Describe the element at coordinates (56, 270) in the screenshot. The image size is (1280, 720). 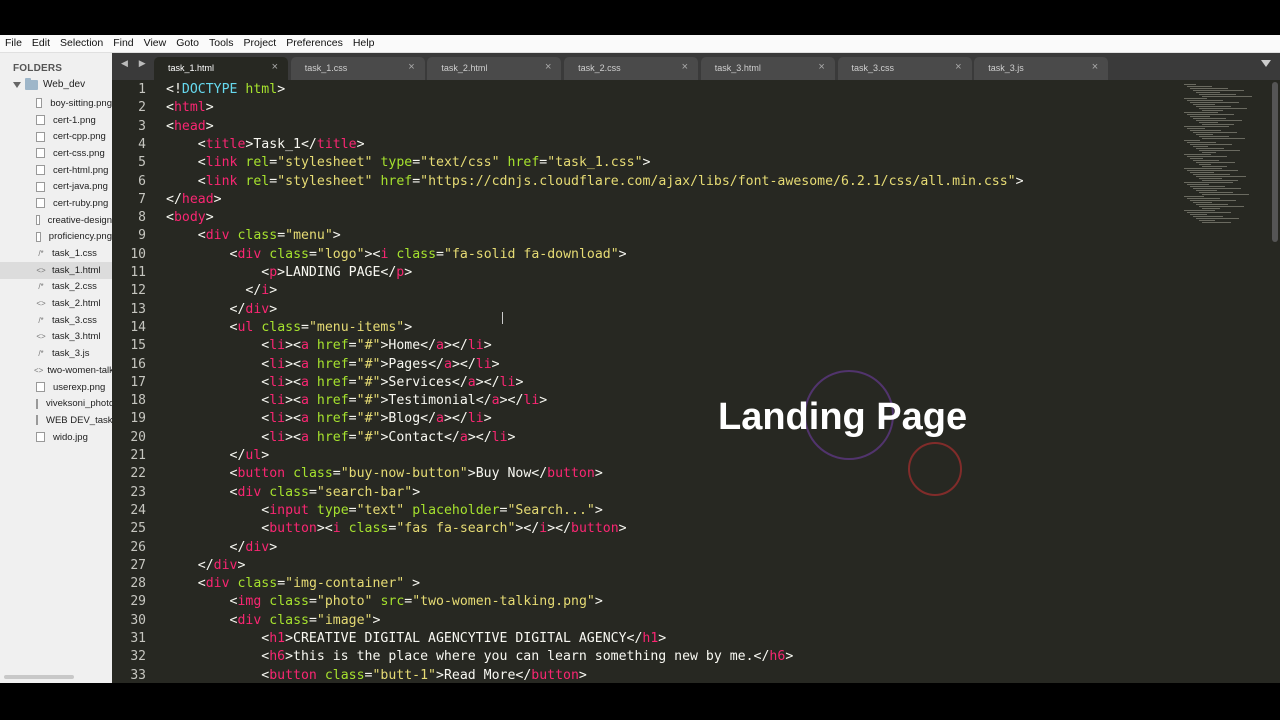
I see `file-item: <> task_1.html` at that location.